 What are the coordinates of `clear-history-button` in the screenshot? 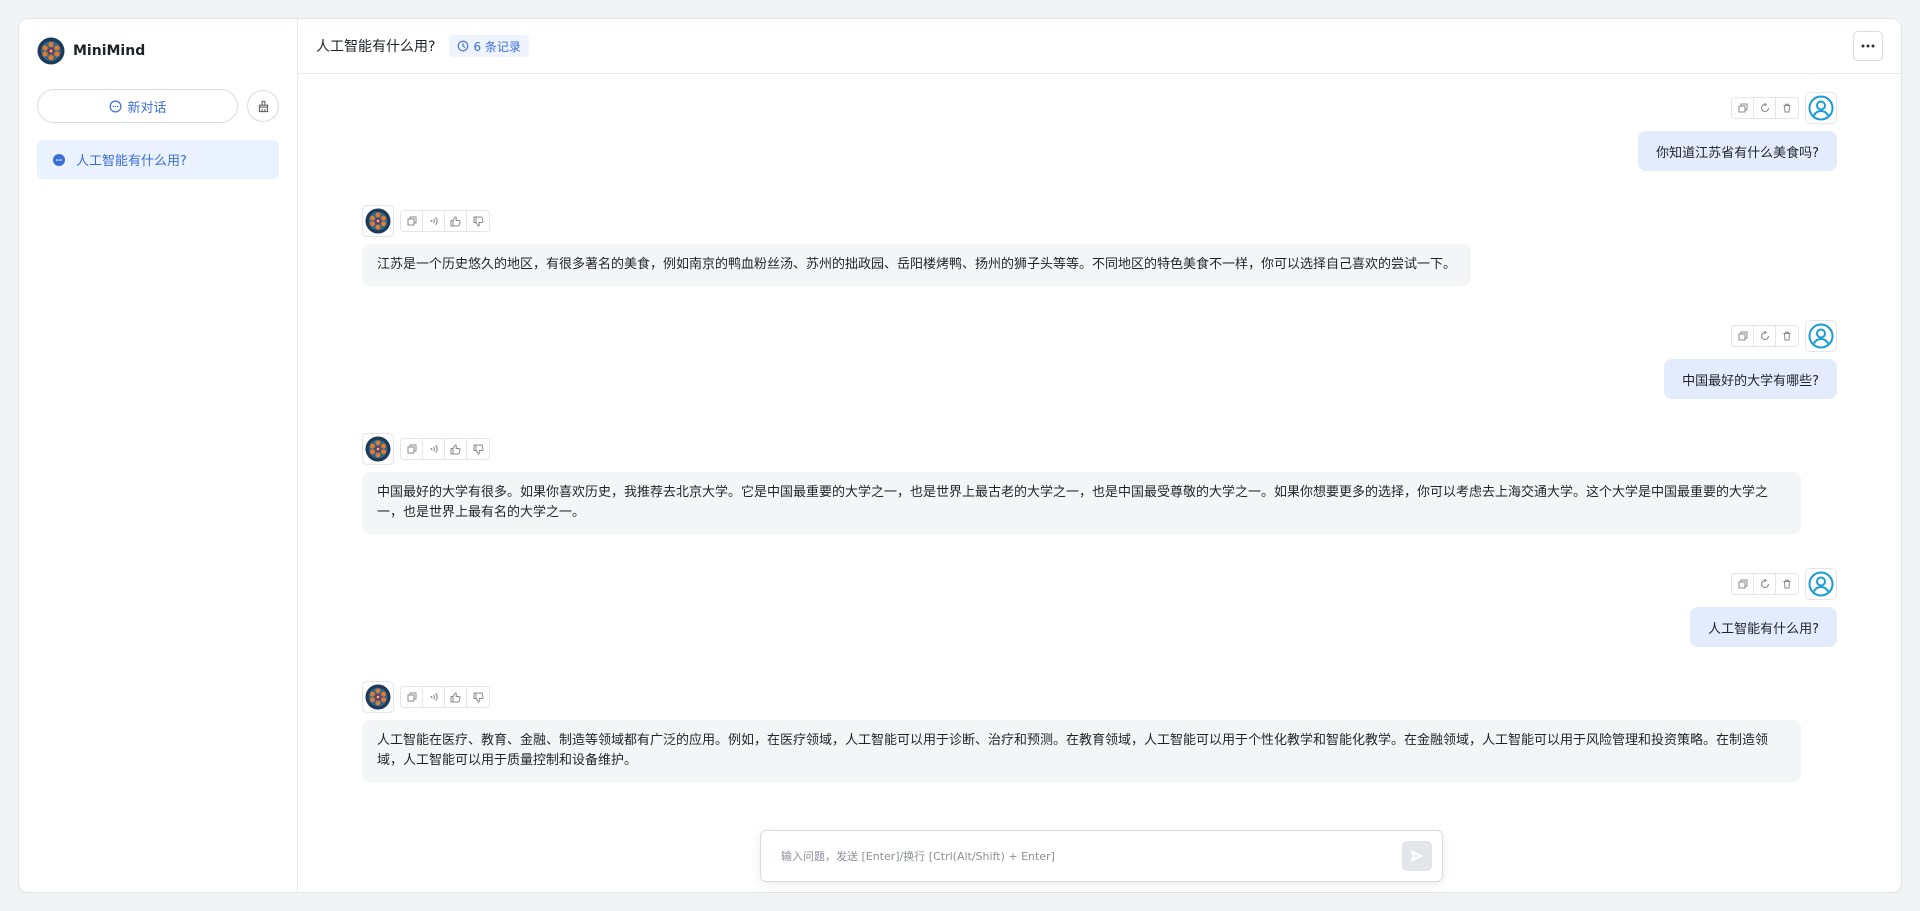 It's located at (263, 106).